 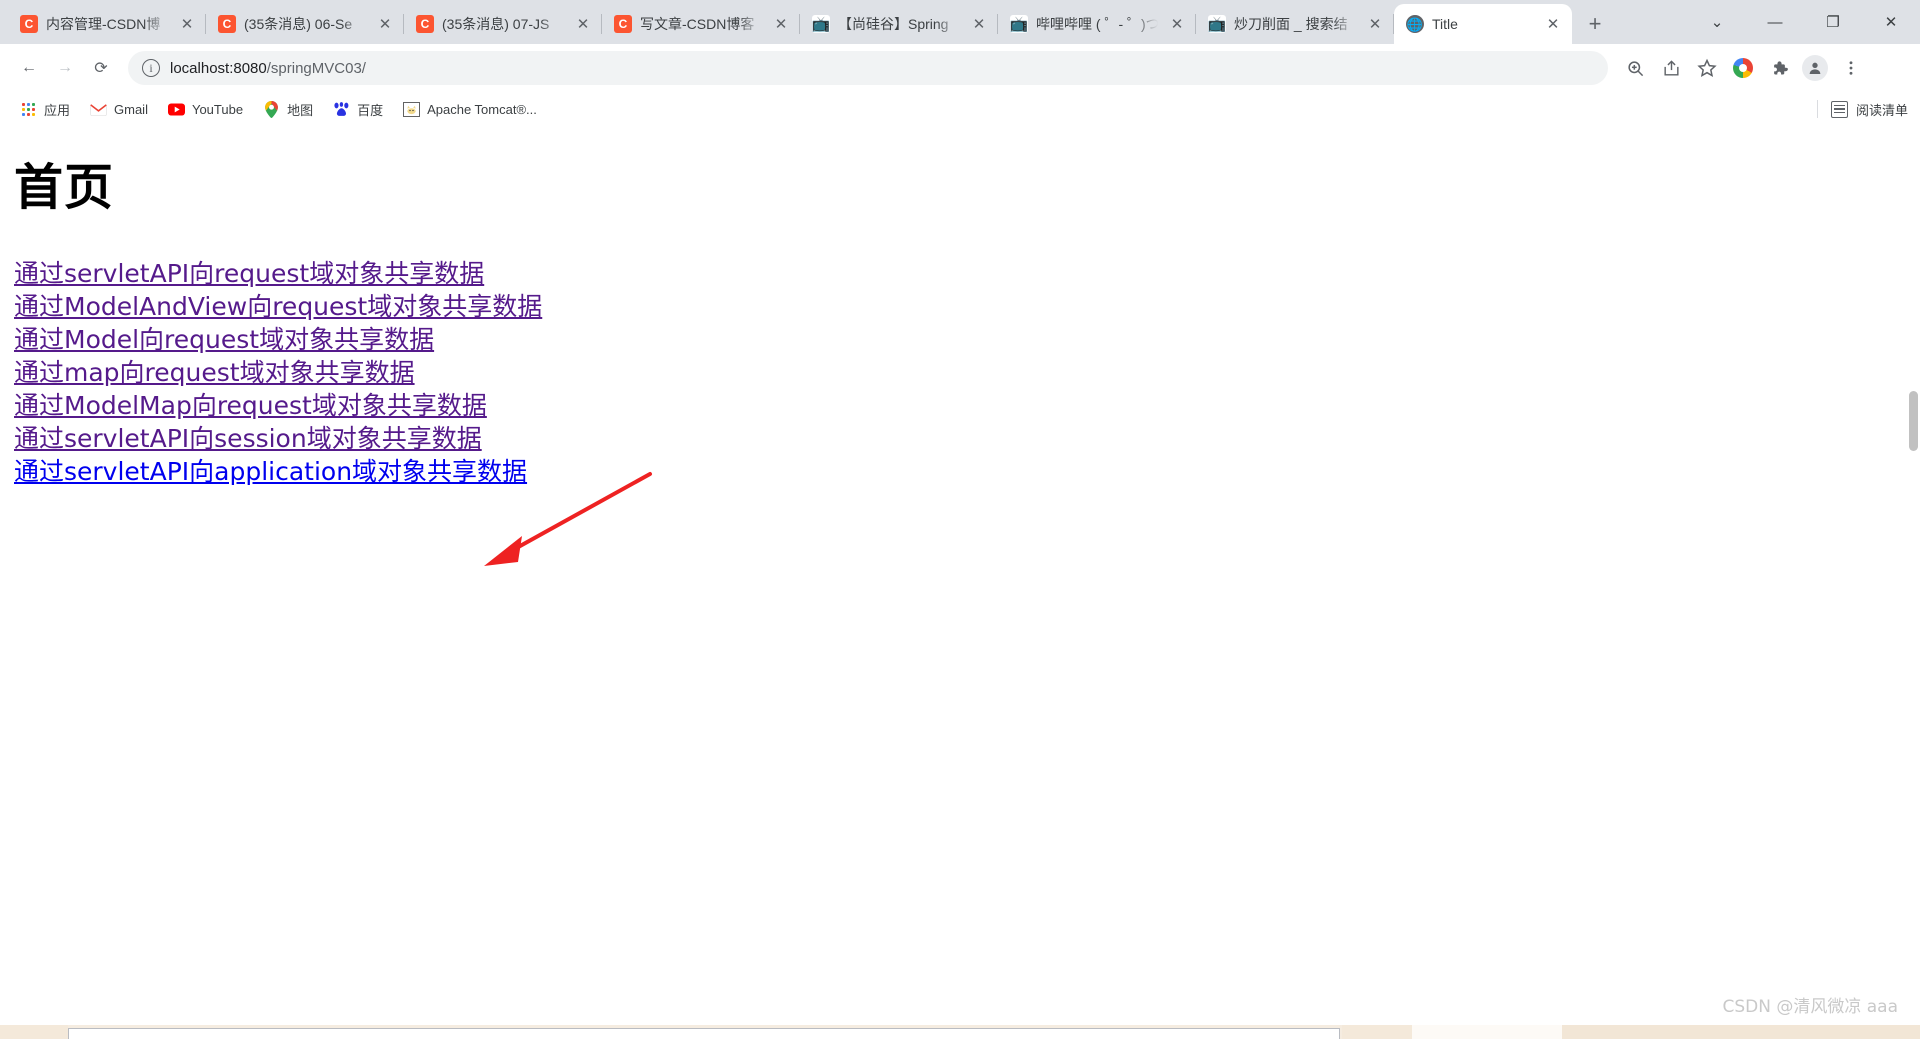 What do you see at coordinates (1483, 24) in the screenshot?
I see `tab-7-active: 🌐 Title ✕` at bounding box center [1483, 24].